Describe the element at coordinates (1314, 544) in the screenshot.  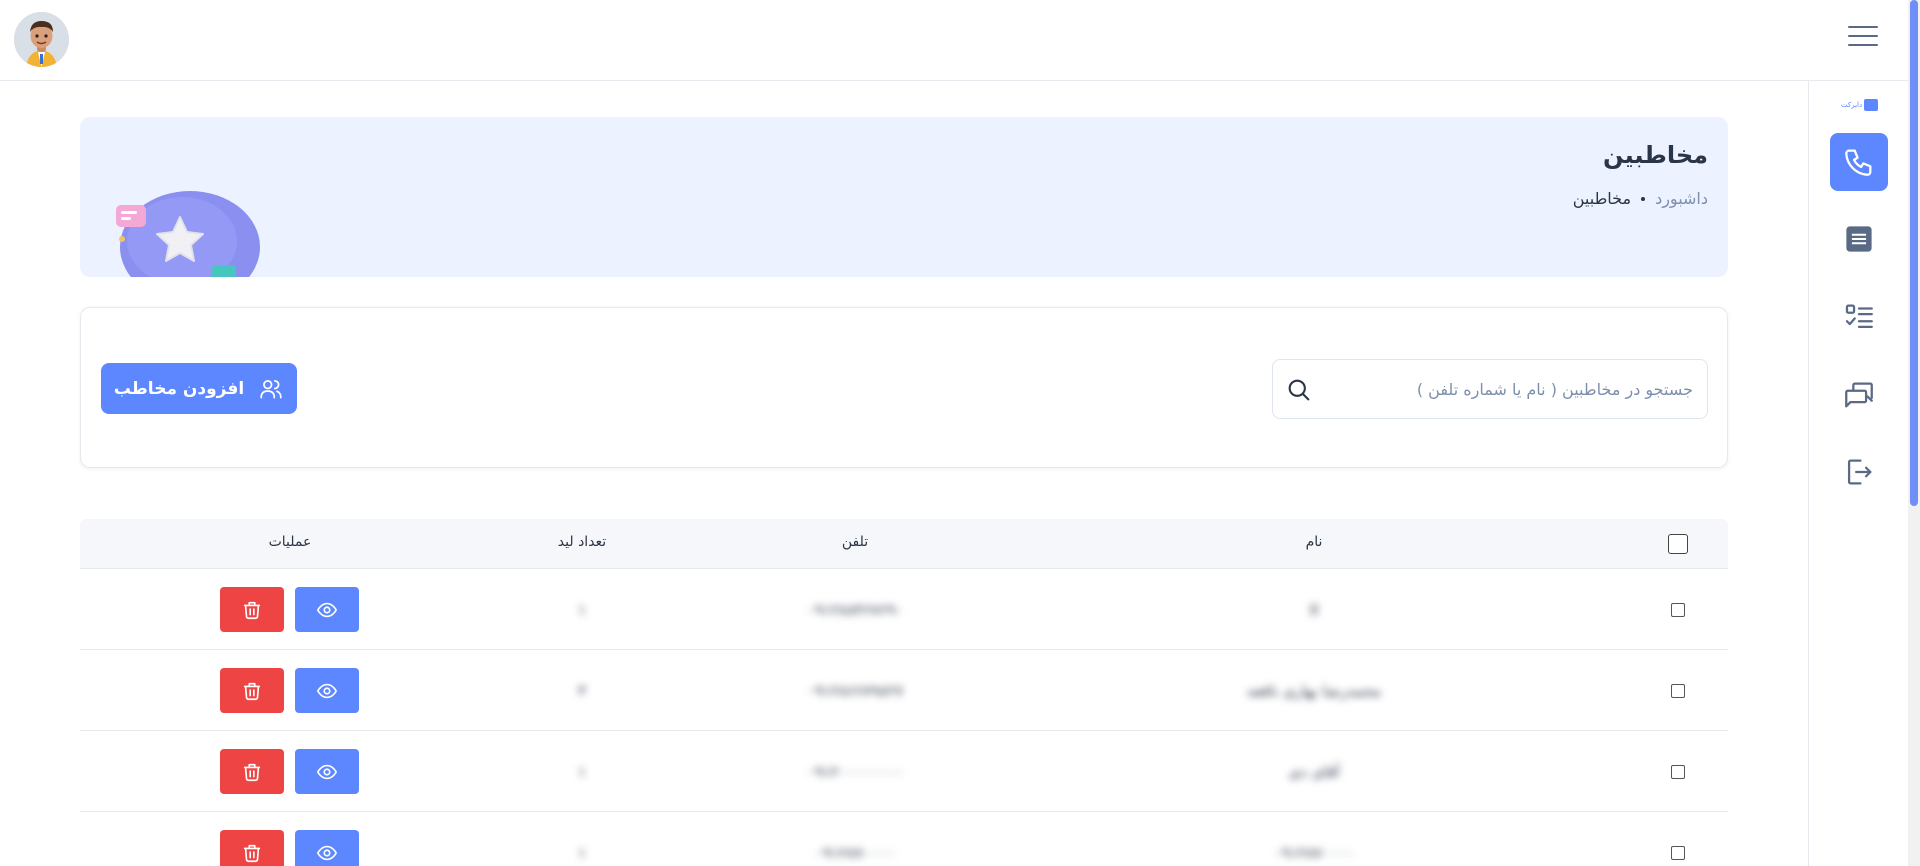
I see `column-header-name: نام` at that location.